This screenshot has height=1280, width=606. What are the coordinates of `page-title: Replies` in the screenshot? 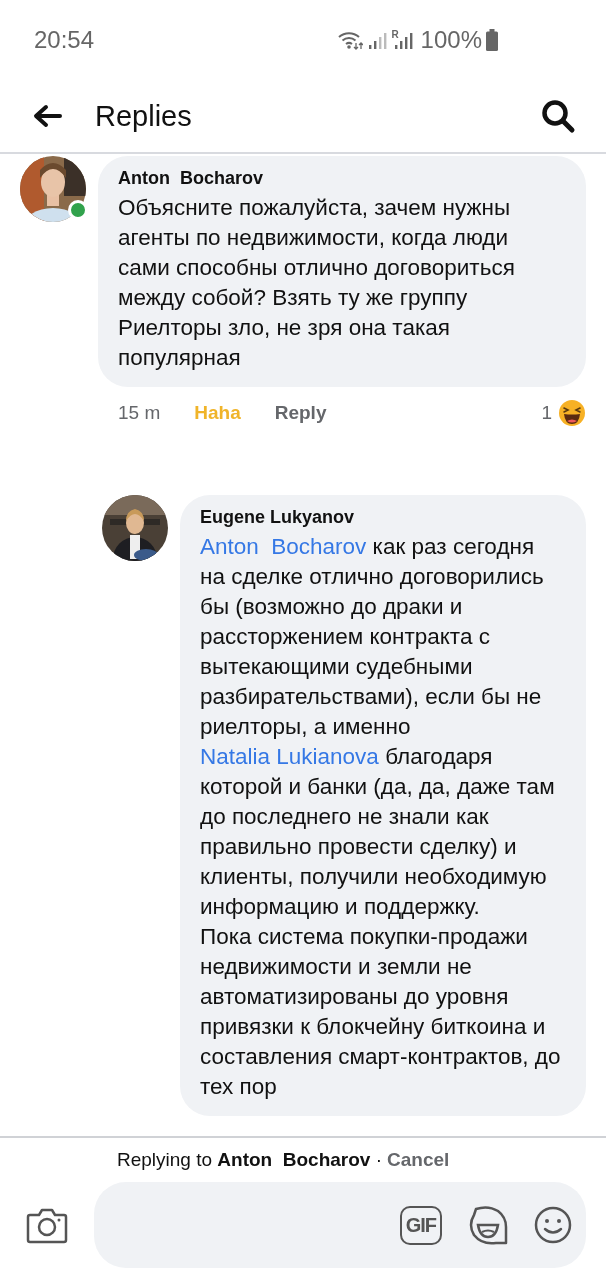 It's located at (144, 116).